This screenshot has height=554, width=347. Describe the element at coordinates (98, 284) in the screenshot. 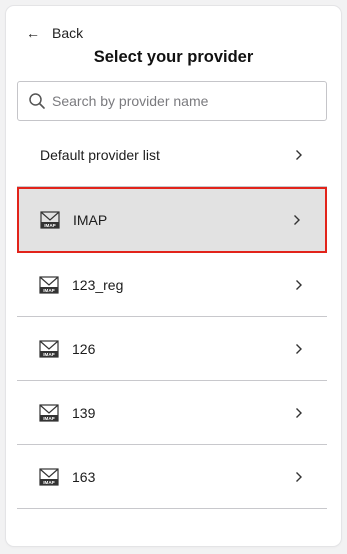

I see `provider-label: 123_reg` at that location.